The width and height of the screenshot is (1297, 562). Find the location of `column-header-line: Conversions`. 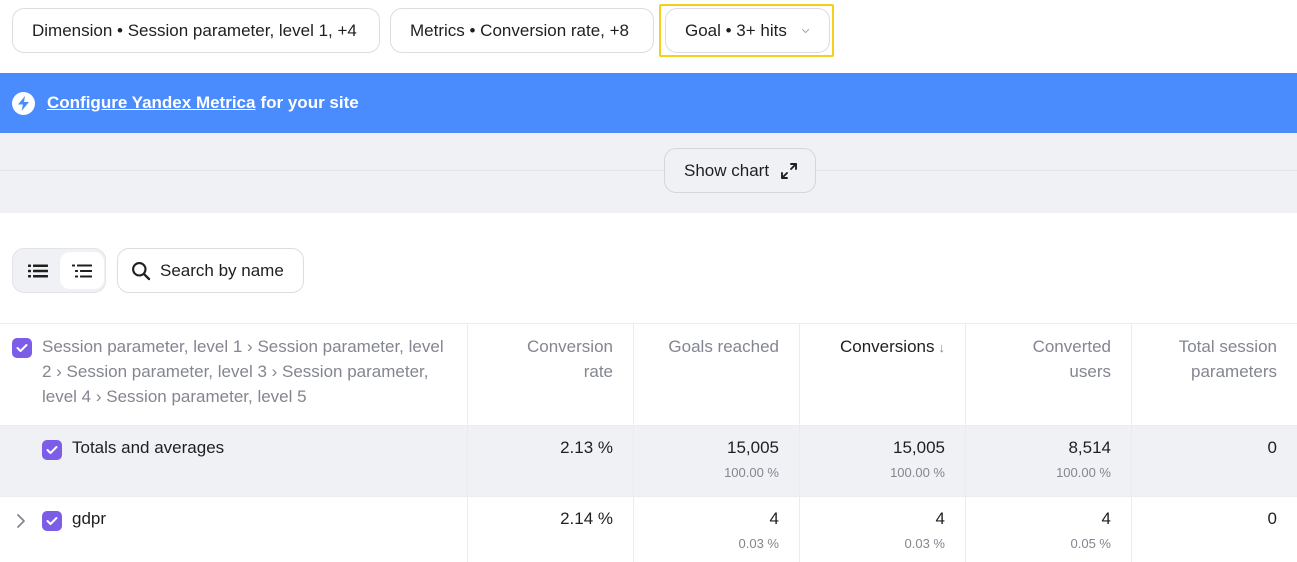

column-header-line: Conversions is located at coordinates (887, 346).